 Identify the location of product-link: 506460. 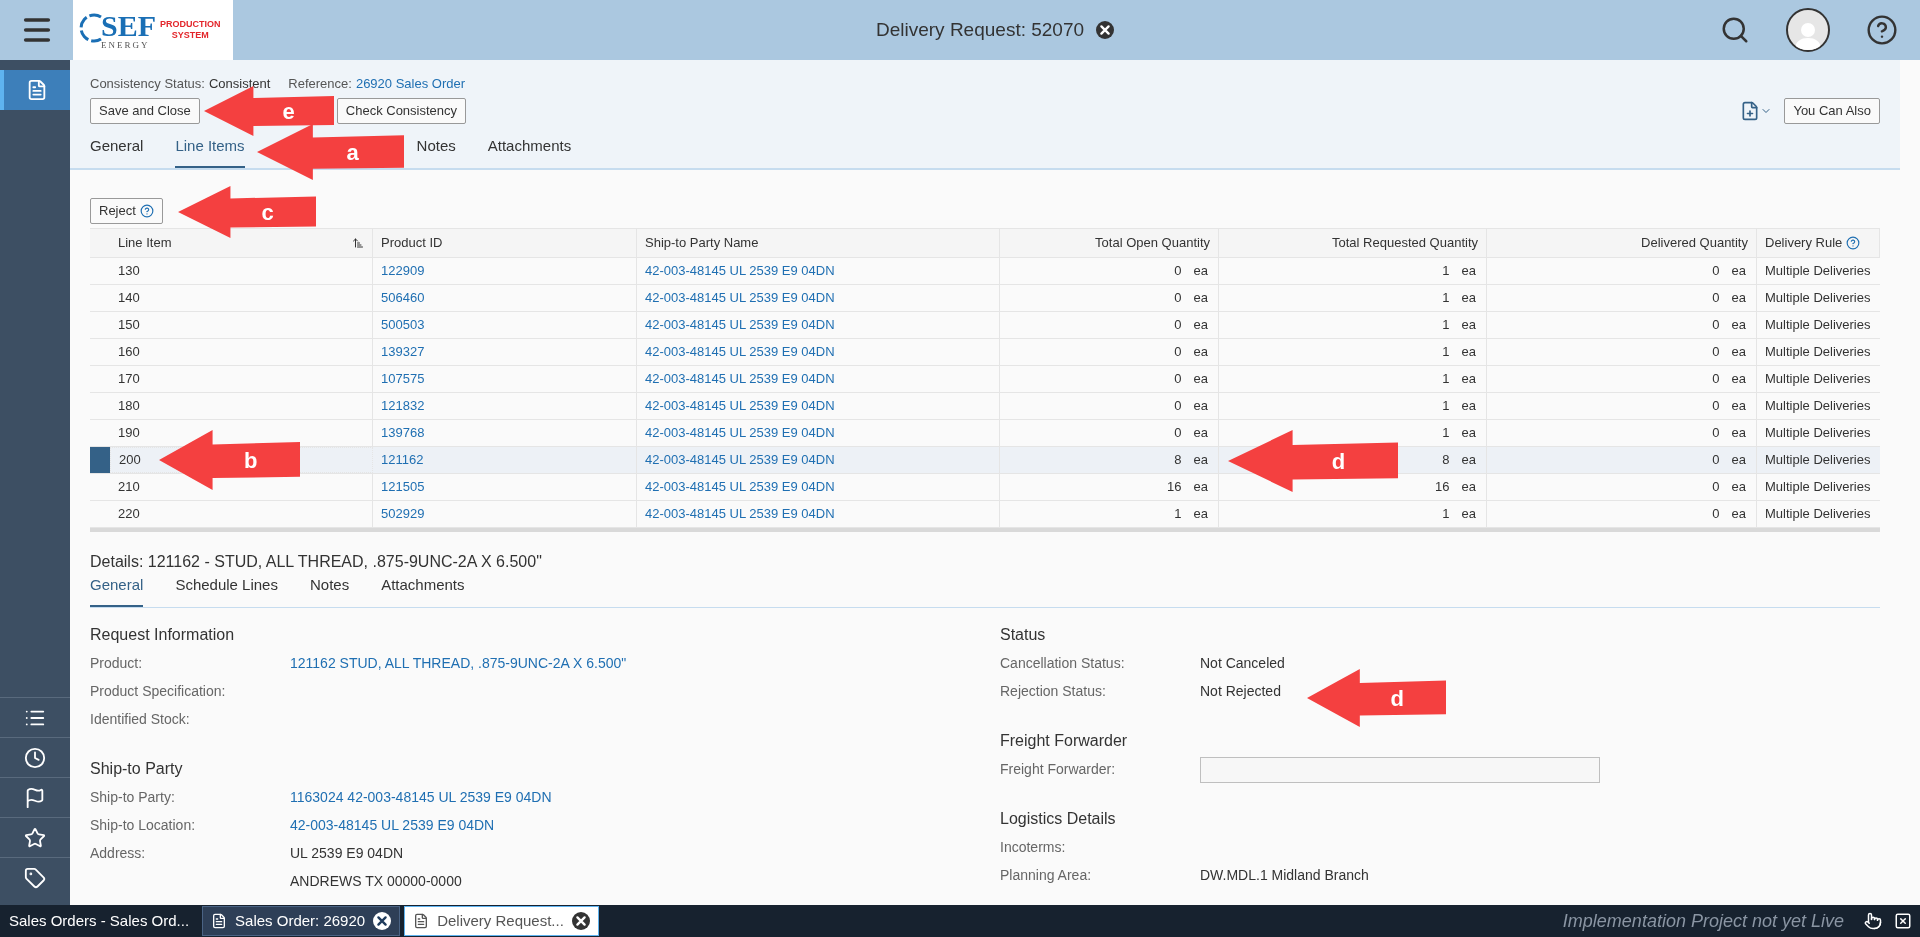
(505, 297).